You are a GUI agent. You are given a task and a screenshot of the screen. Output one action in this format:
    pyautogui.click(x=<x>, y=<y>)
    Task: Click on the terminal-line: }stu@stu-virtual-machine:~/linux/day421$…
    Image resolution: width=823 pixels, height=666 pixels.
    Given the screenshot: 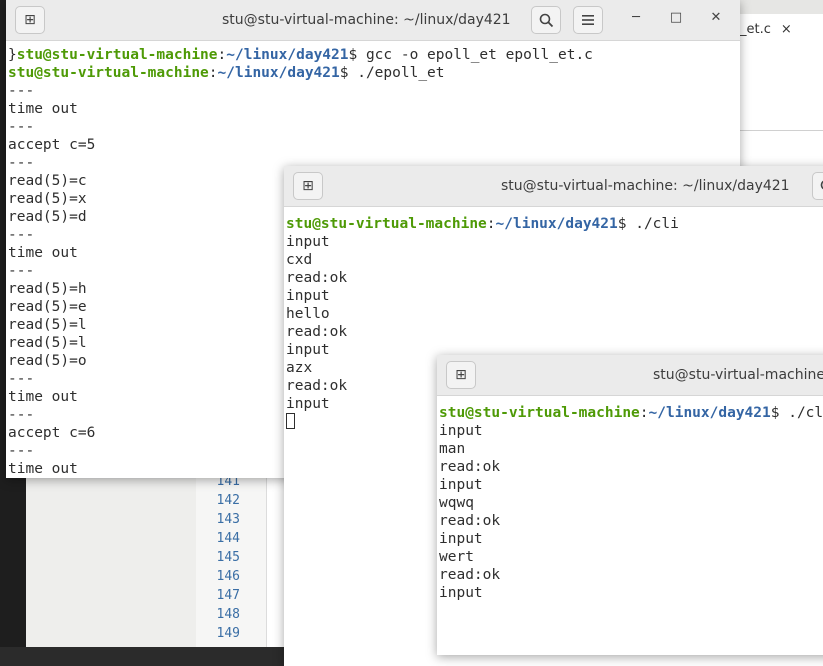 What is the action you would take?
    pyautogui.click(x=300, y=55)
    